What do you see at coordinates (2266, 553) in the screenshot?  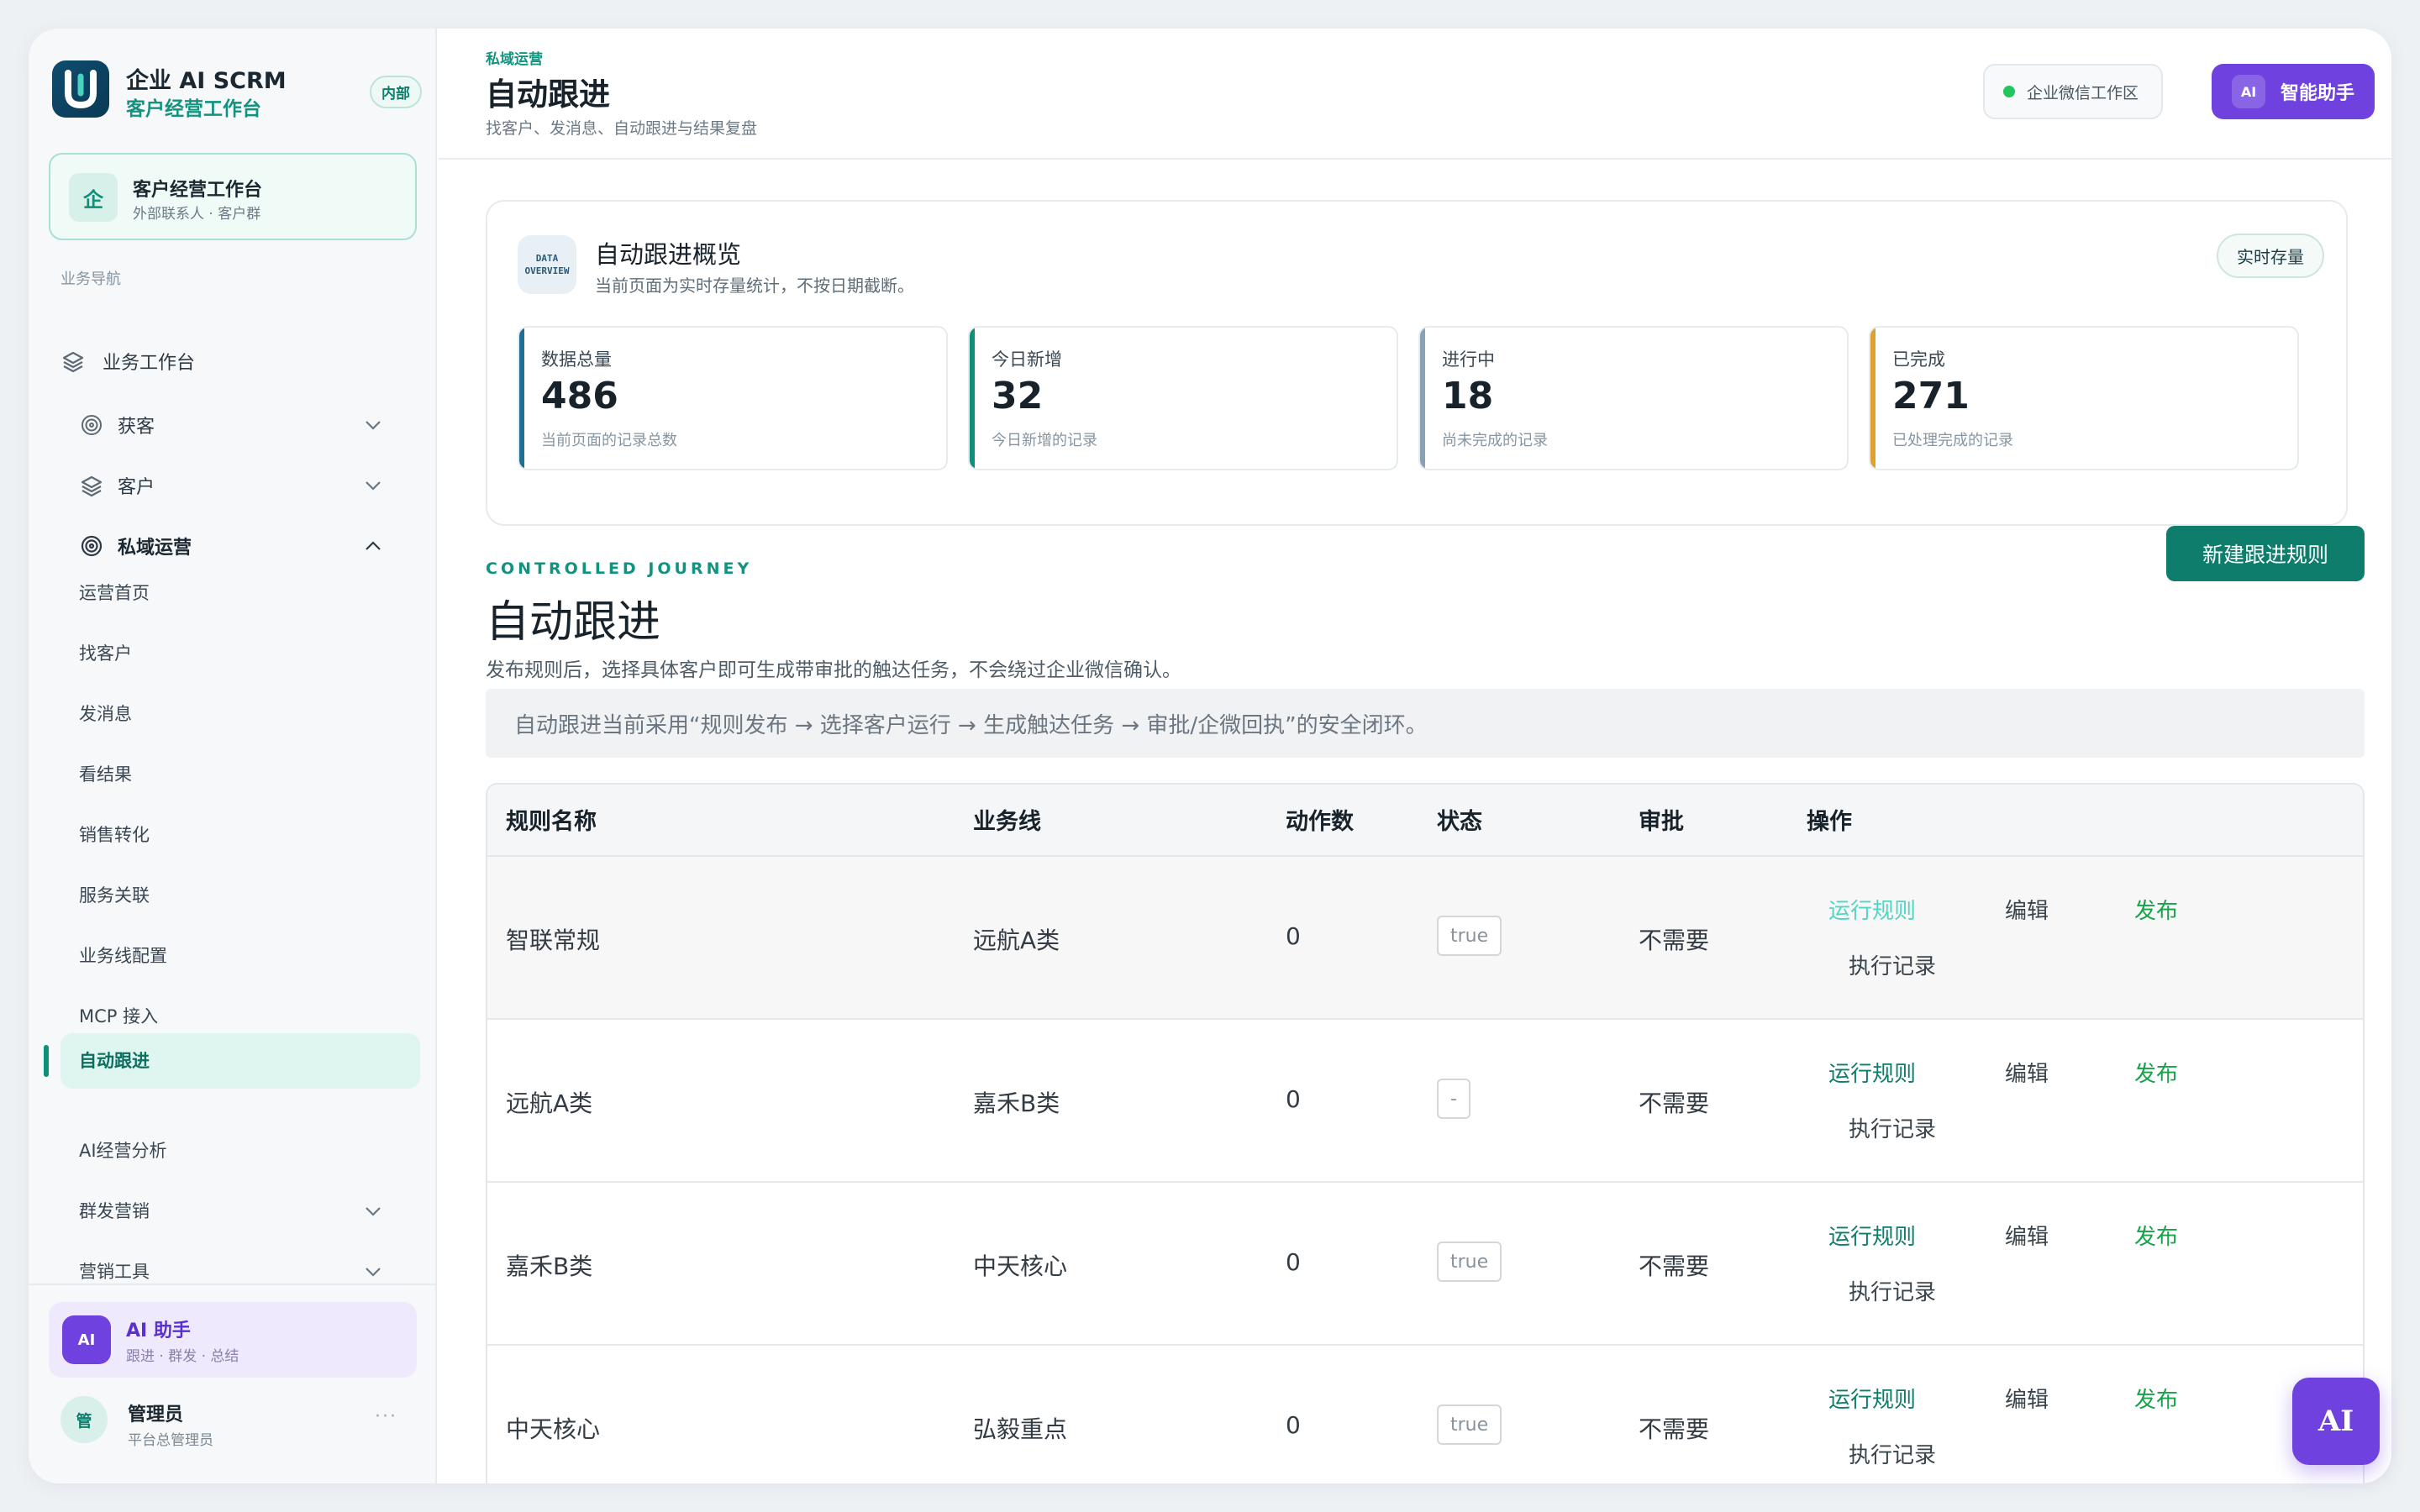 I see `new-rule-button: 新建跟进规则` at bounding box center [2266, 553].